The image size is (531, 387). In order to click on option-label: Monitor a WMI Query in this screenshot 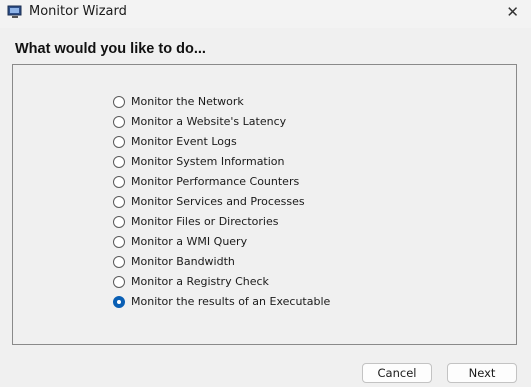, I will do `click(189, 241)`.